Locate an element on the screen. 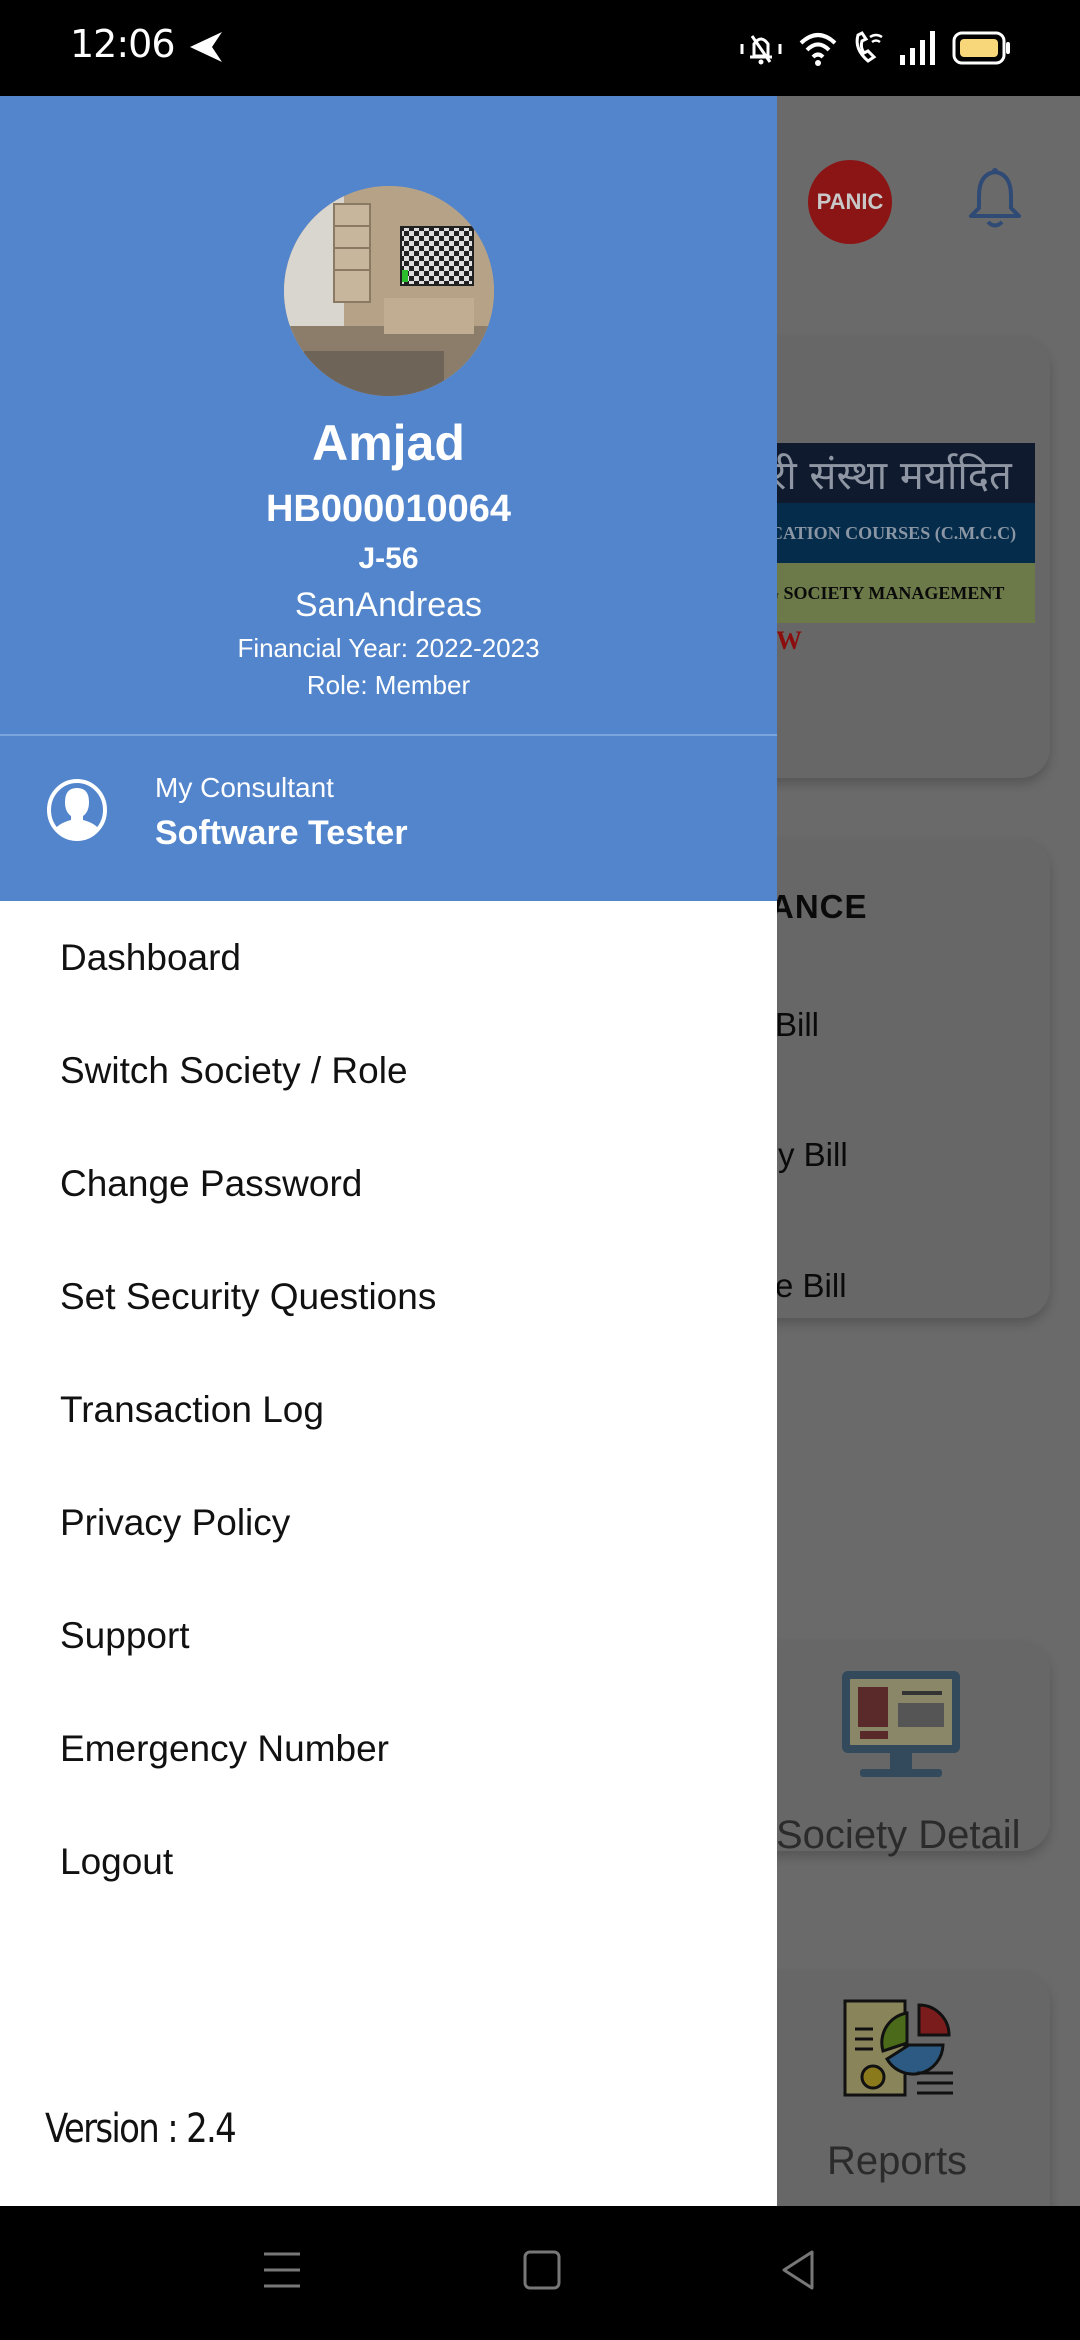 The image size is (1080, 2340). mute-icon is located at coordinates (761, 50).